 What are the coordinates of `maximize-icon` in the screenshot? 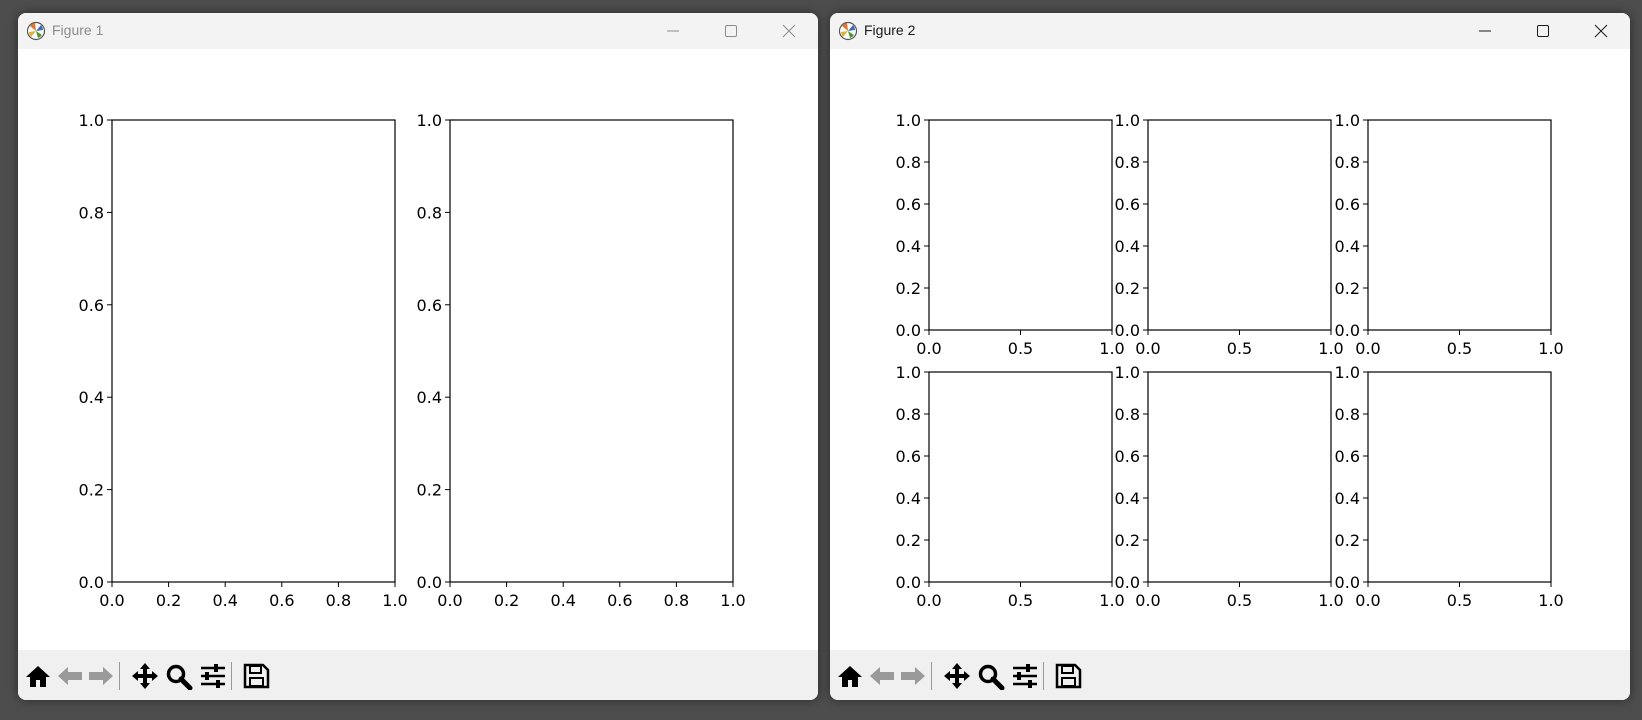 It's located at (1543, 31).